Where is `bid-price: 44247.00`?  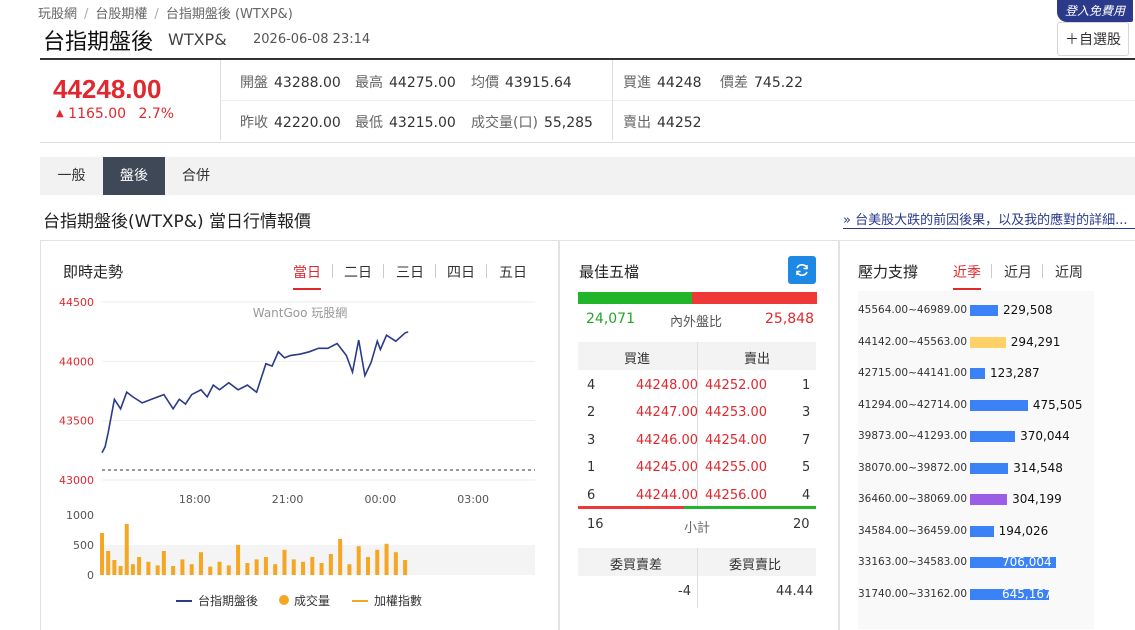
bid-price: 44247.00 is located at coordinates (667, 412).